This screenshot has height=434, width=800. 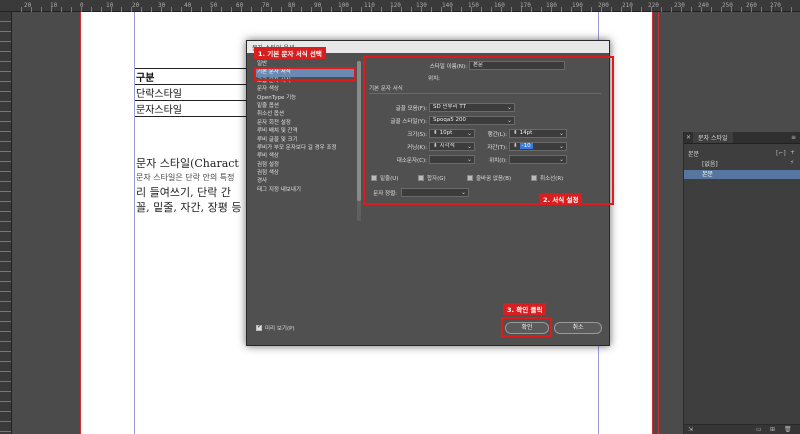 I want to click on document-text-line: 꼴, 밑줄, 자간, 장평 등, so click(x=191, y=207).